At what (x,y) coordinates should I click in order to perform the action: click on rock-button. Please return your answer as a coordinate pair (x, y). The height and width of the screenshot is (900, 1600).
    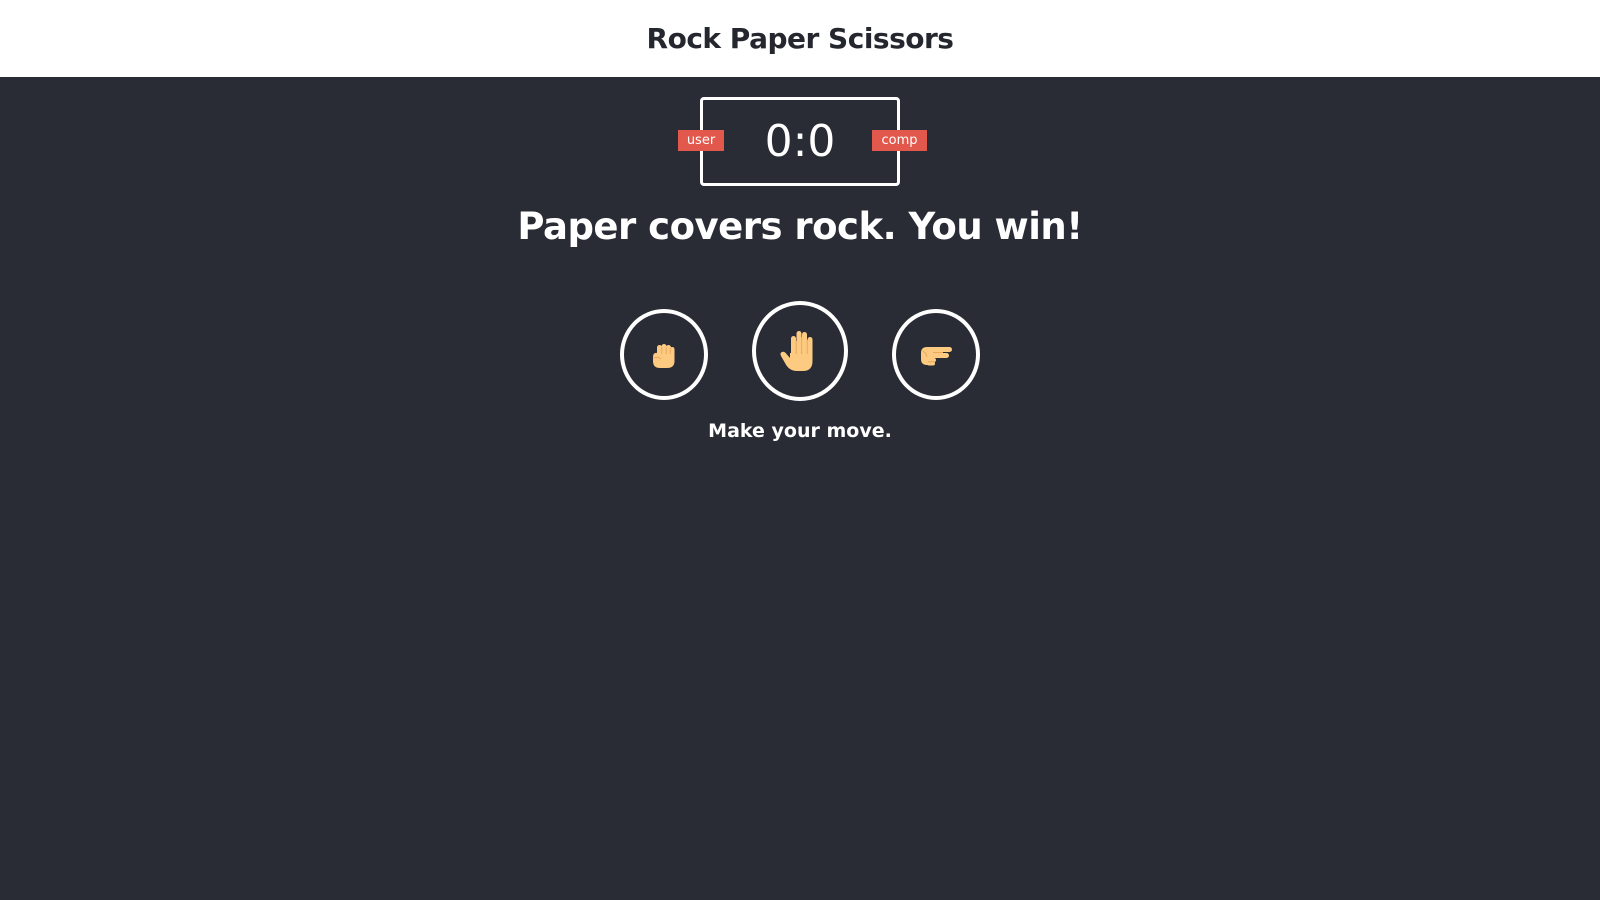
    Looking at the image, I should click on (664, 354).